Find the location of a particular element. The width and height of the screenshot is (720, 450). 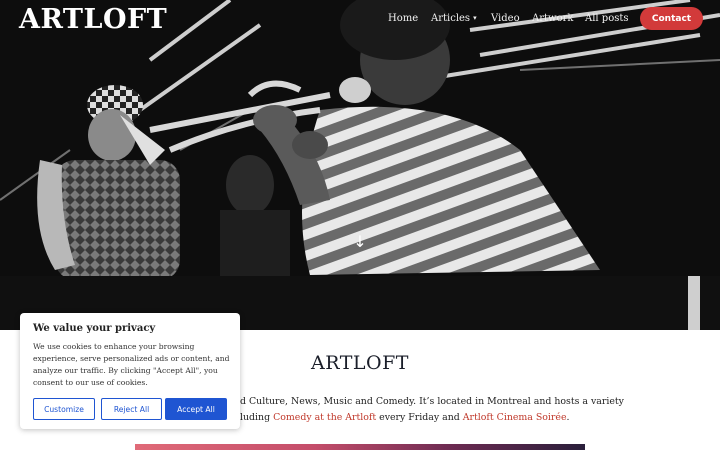

nav-artwork: Artwork is located at coordinates (552, 18).